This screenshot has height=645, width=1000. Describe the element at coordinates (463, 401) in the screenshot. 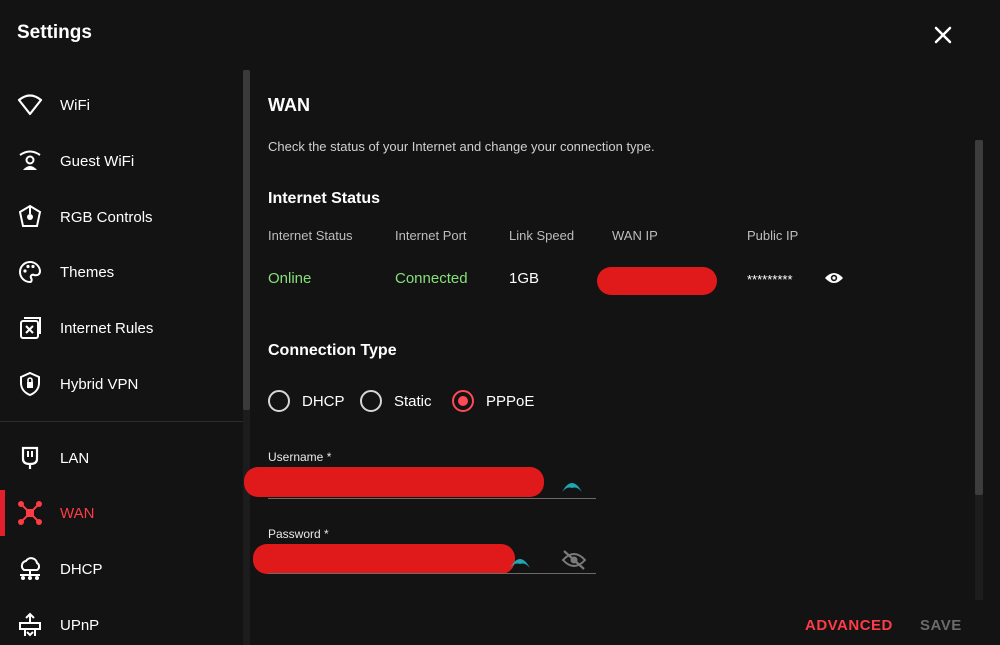

I see `radio-button-selected` at that location.